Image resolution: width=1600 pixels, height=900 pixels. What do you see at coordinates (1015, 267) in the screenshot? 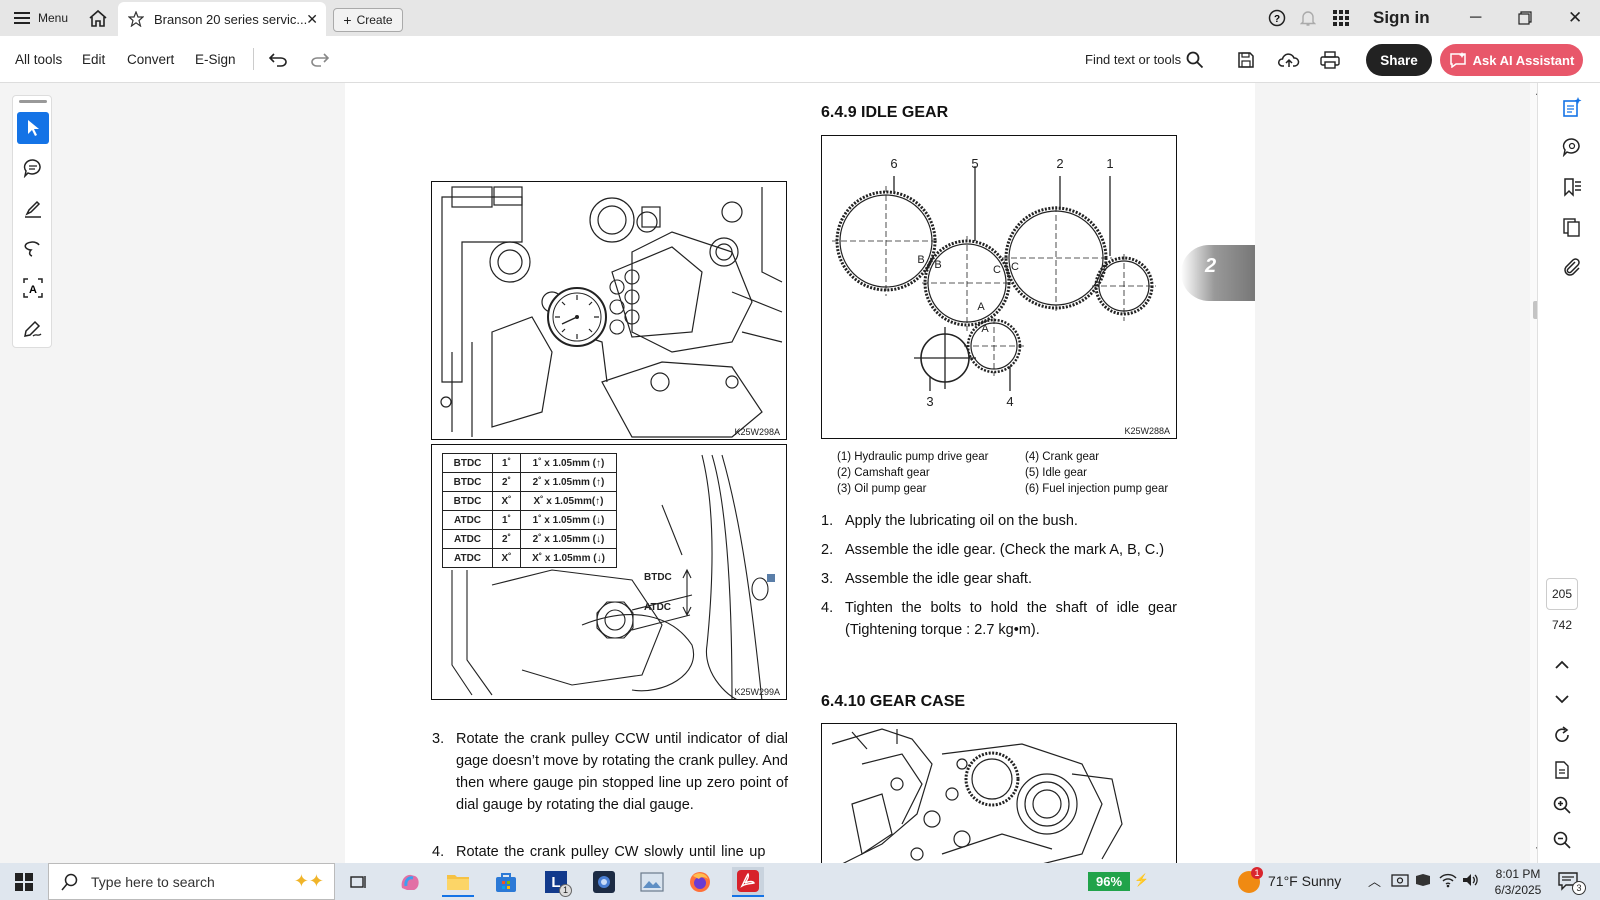
I see `timing-mark-label: C` at bounding box center [1015, 267].